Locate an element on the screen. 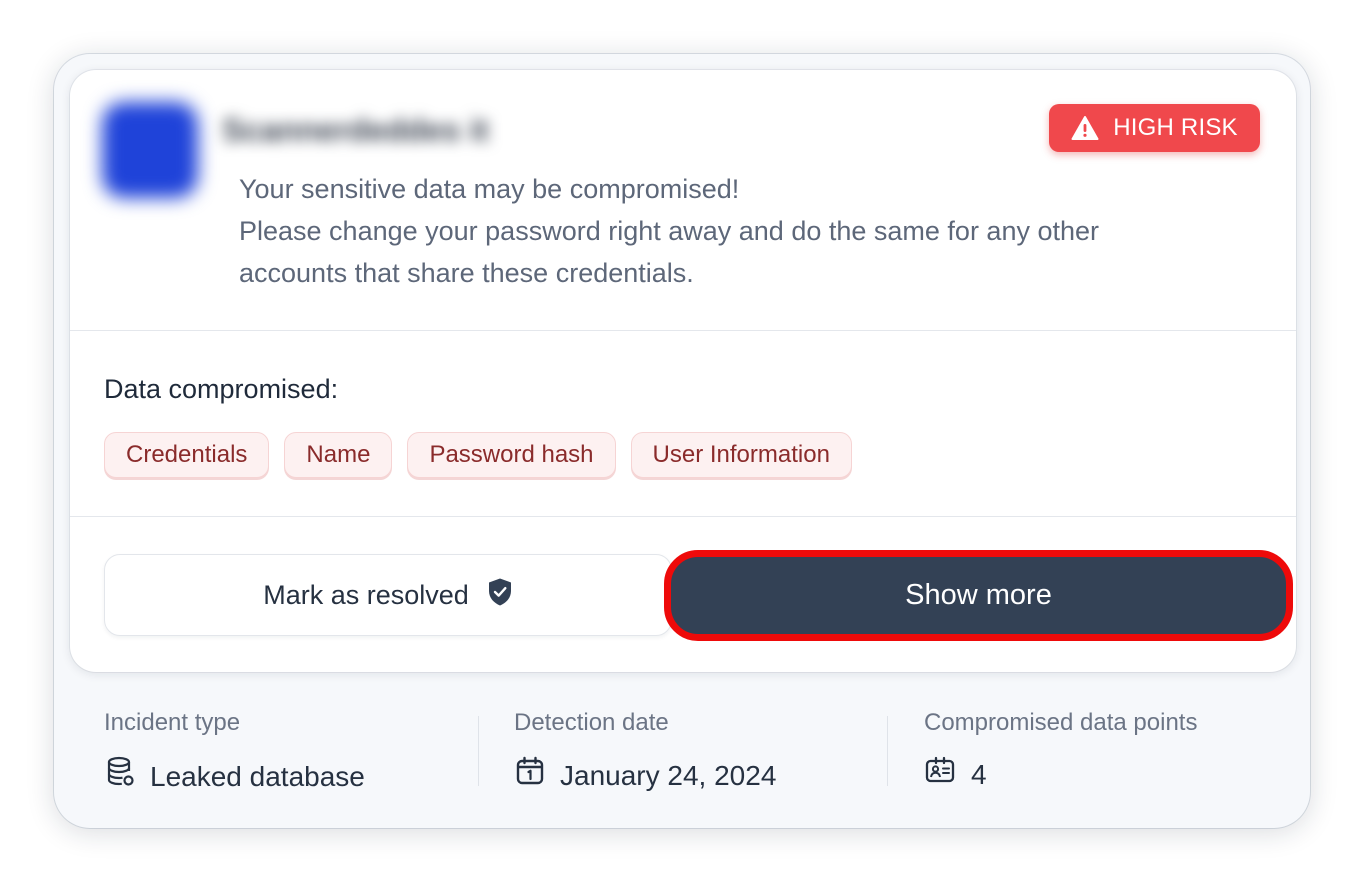 This screenshot has height=882, width=1365. database-icon is located at coordinates (120, 776).